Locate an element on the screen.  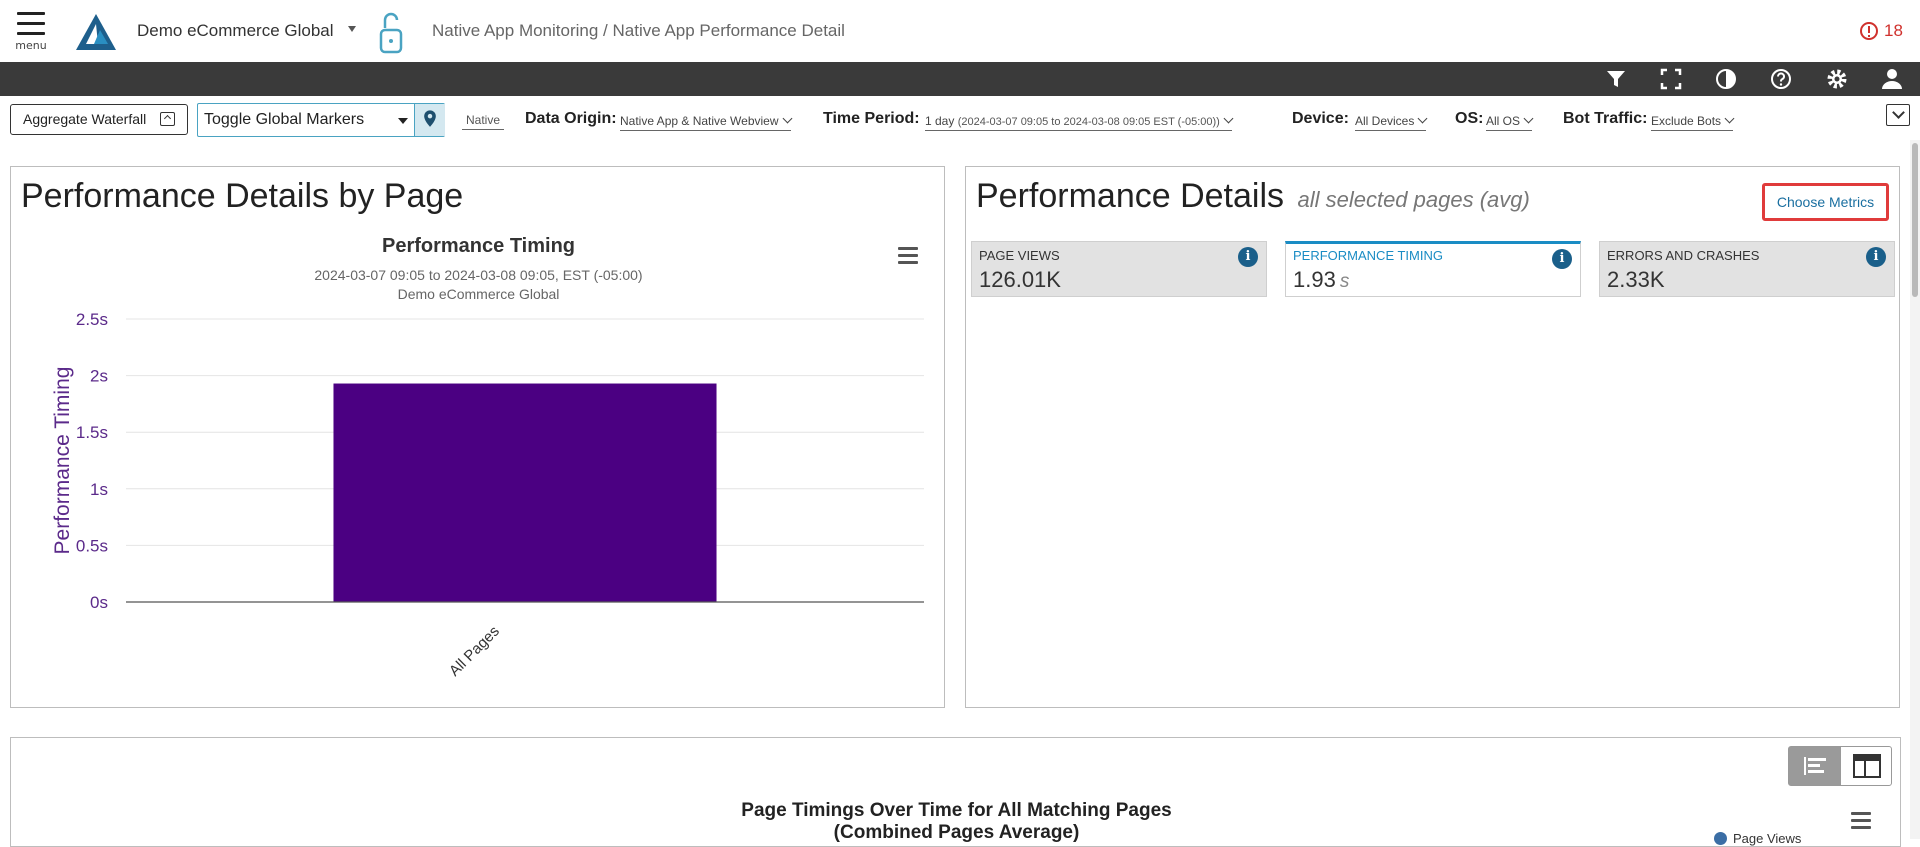
panel-subtitle: all selected pages (avg) is located at coordinates (1413, 199).